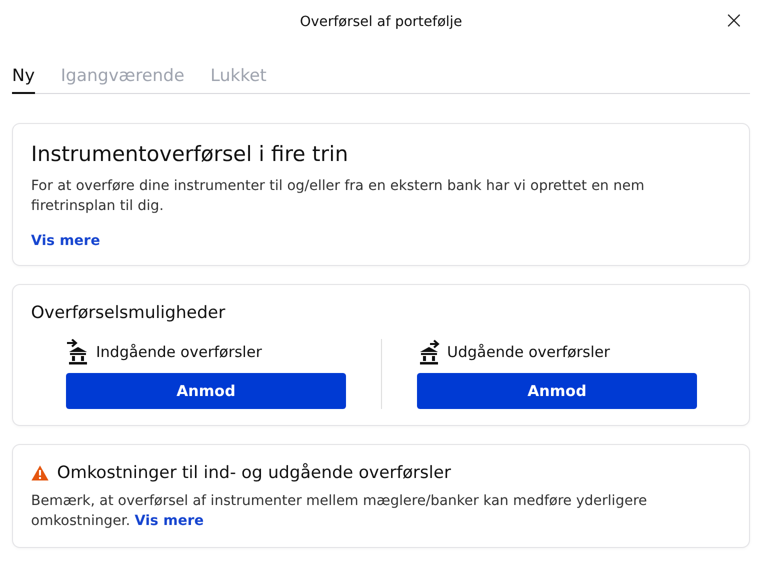 The width and height of the screenshot is (762, 568). What do you see at coordinates (128, 313) in the screenshot?
I see `card-title: Overførselsmuligheder` at bounding box center [128, 313].